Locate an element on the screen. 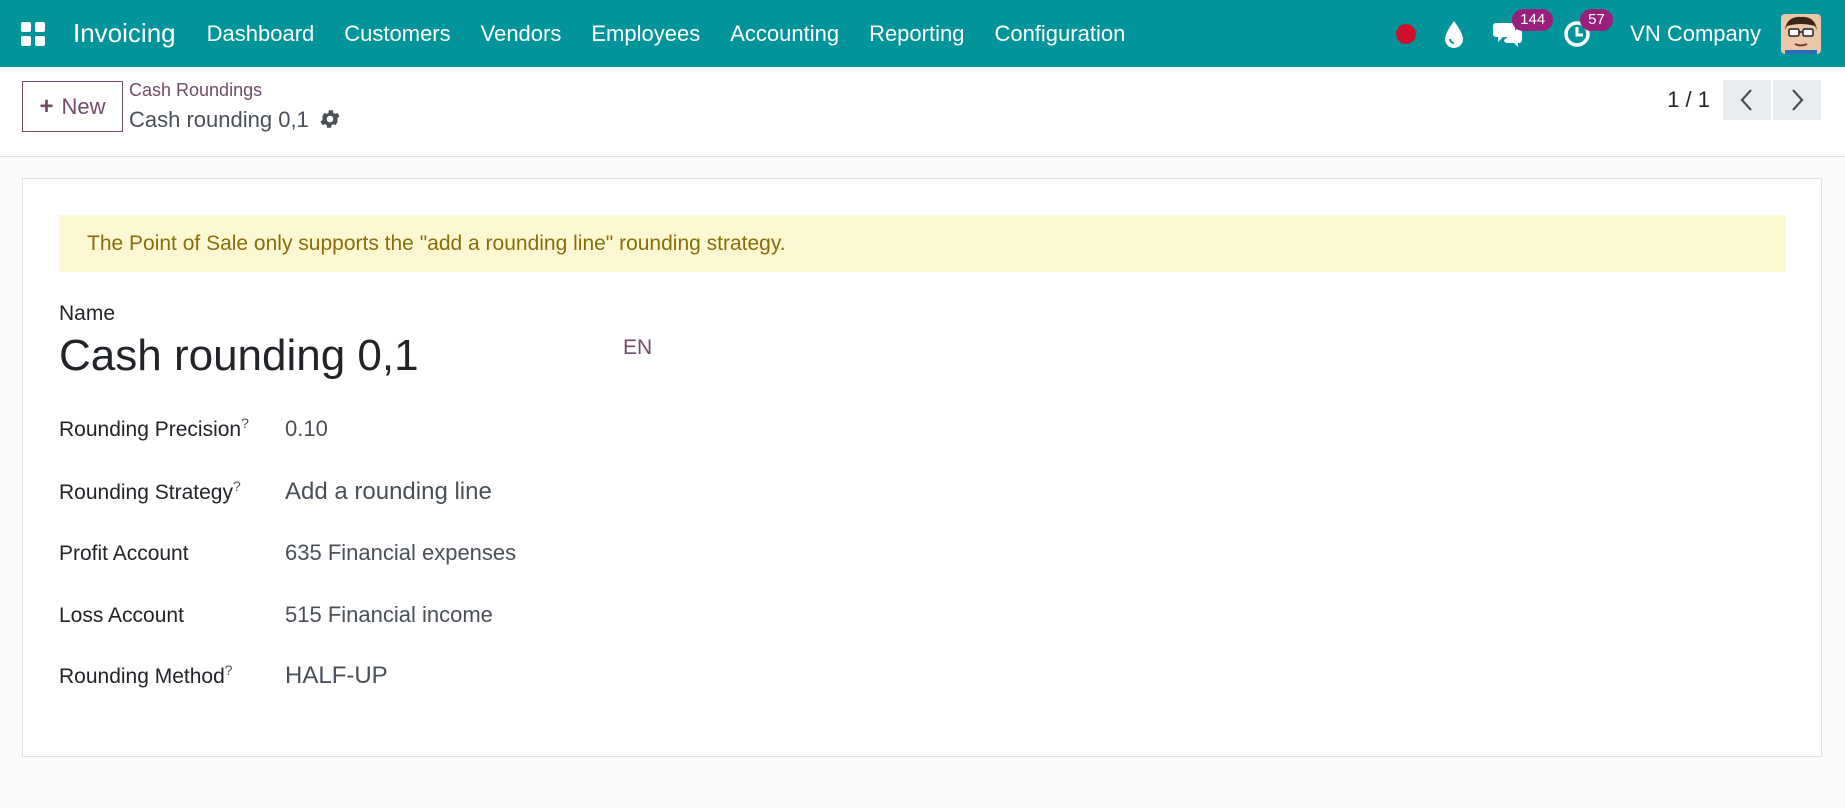 Image resolution: width=1845 pixels, height=808 pixels. recording-button is located at coordinates (1419, 33).